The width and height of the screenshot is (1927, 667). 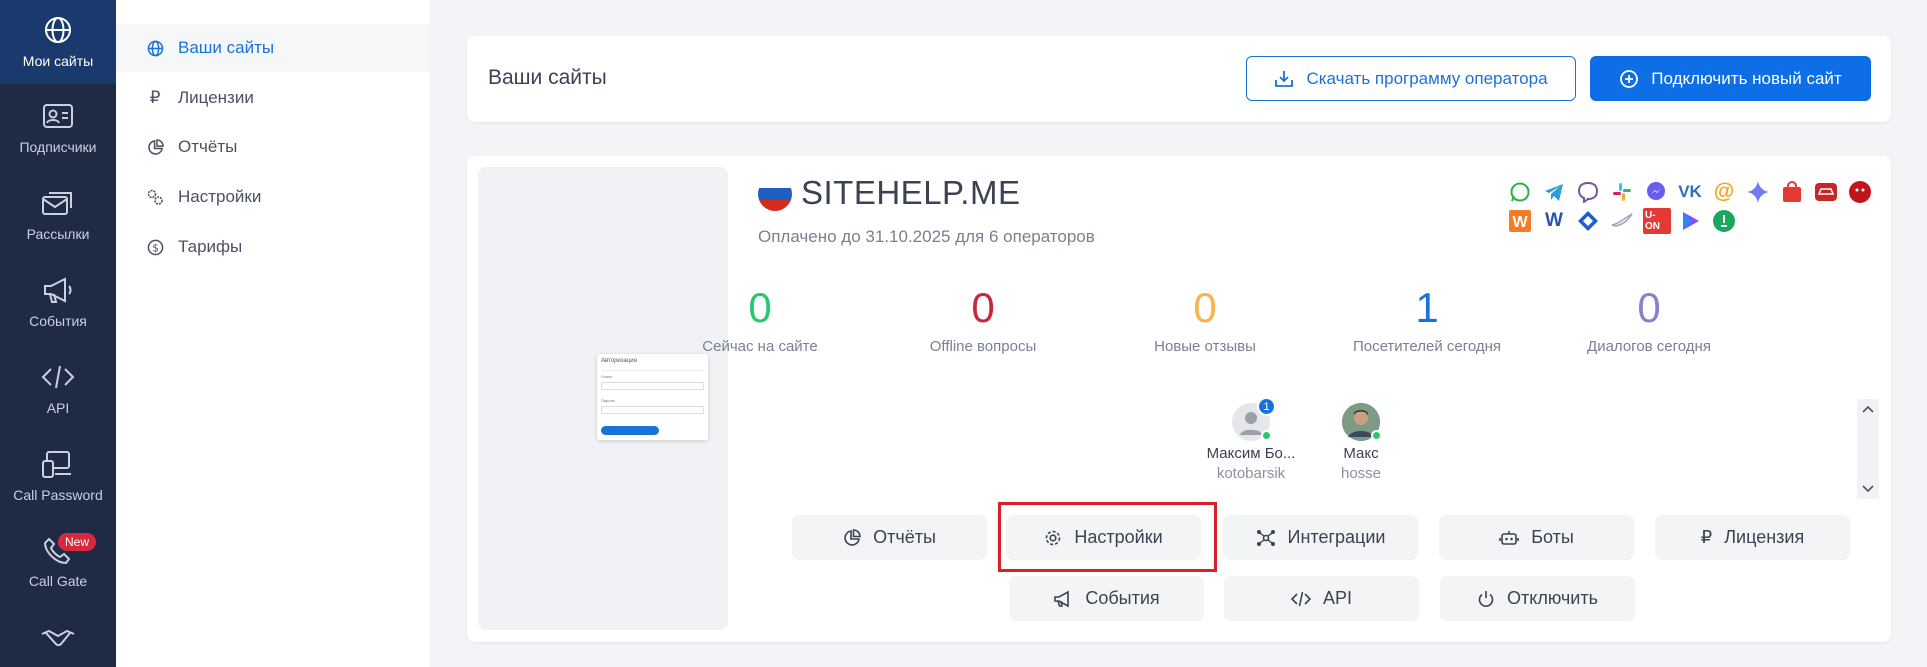 I want to click on preview-login-label: Логин, so click(x=606, y=376).